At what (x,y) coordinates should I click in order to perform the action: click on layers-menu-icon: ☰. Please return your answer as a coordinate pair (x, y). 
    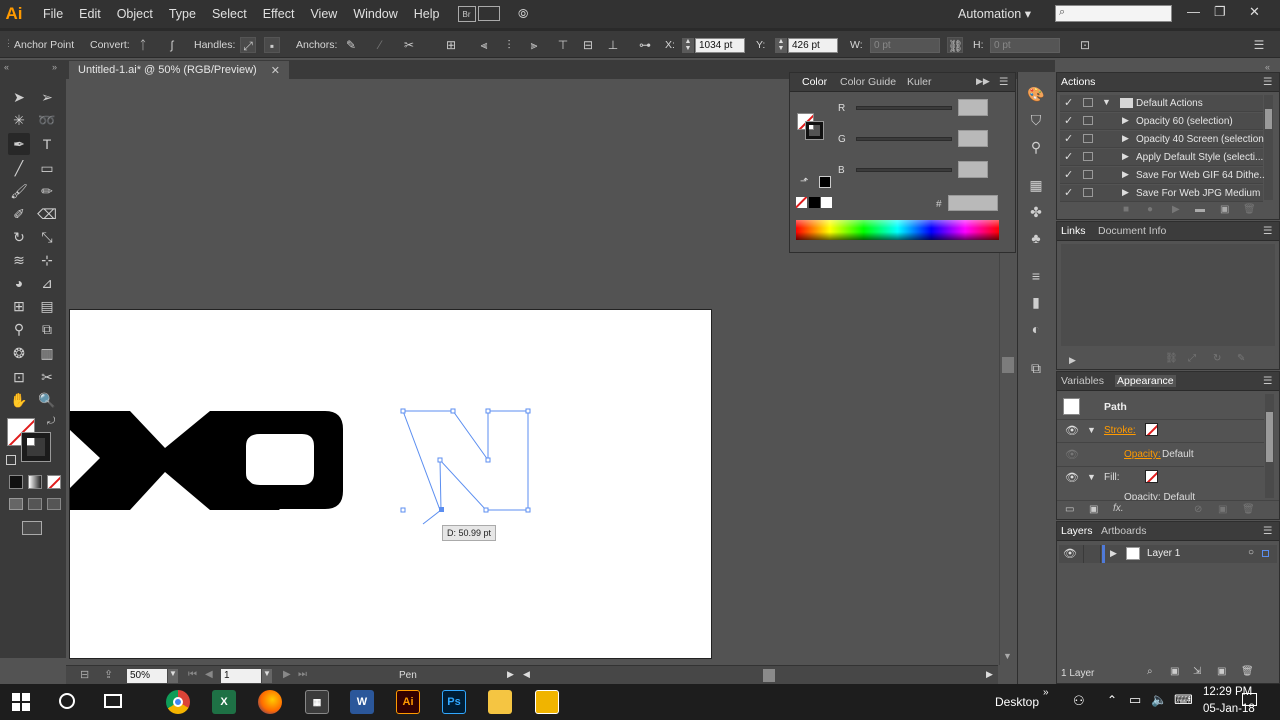
    Looking at the image, I should click on (1267, 531).